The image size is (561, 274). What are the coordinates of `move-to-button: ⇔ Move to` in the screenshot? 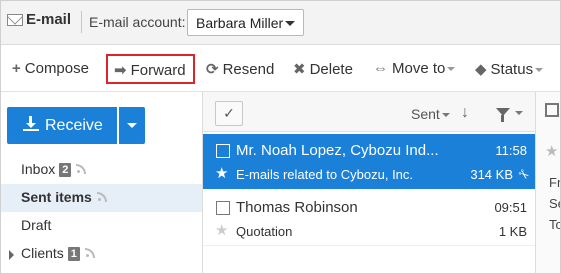 It's located at (414, 70).